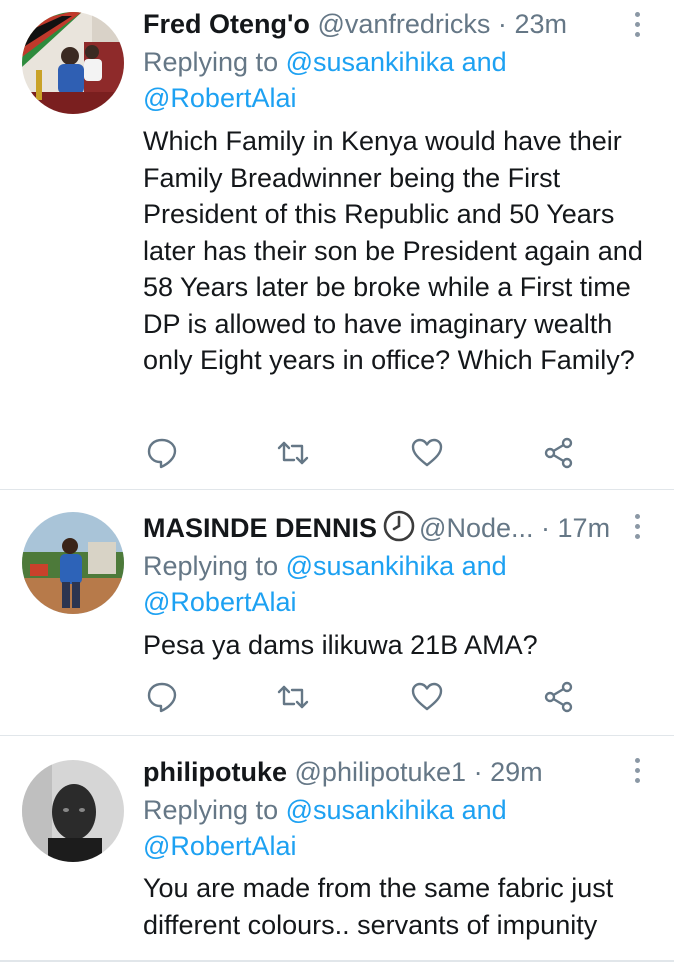 The height and width of the screenshot is (966, 674). I want to click on user-handle: @vanfredricks, so click(403, 24).